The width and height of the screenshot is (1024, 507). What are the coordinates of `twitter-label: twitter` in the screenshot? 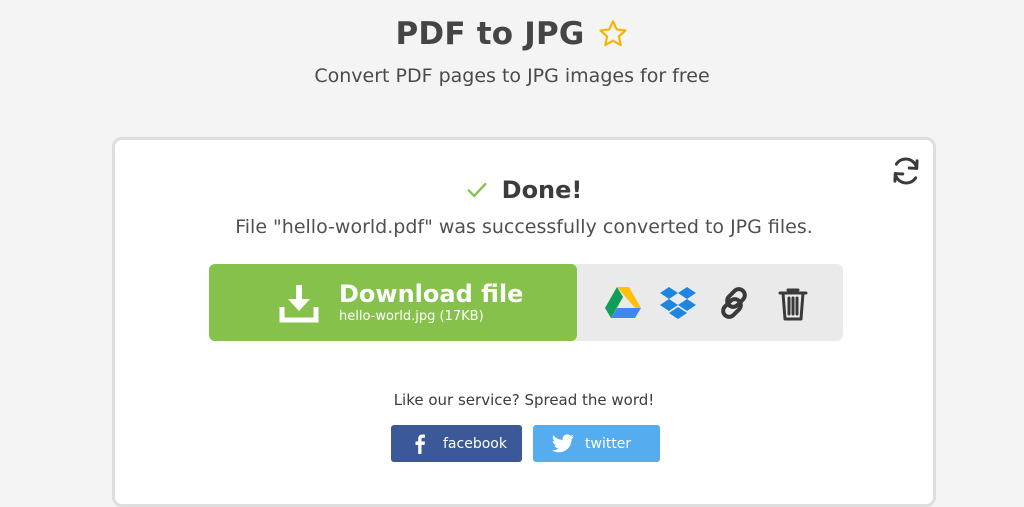 It's located at (608, 443).